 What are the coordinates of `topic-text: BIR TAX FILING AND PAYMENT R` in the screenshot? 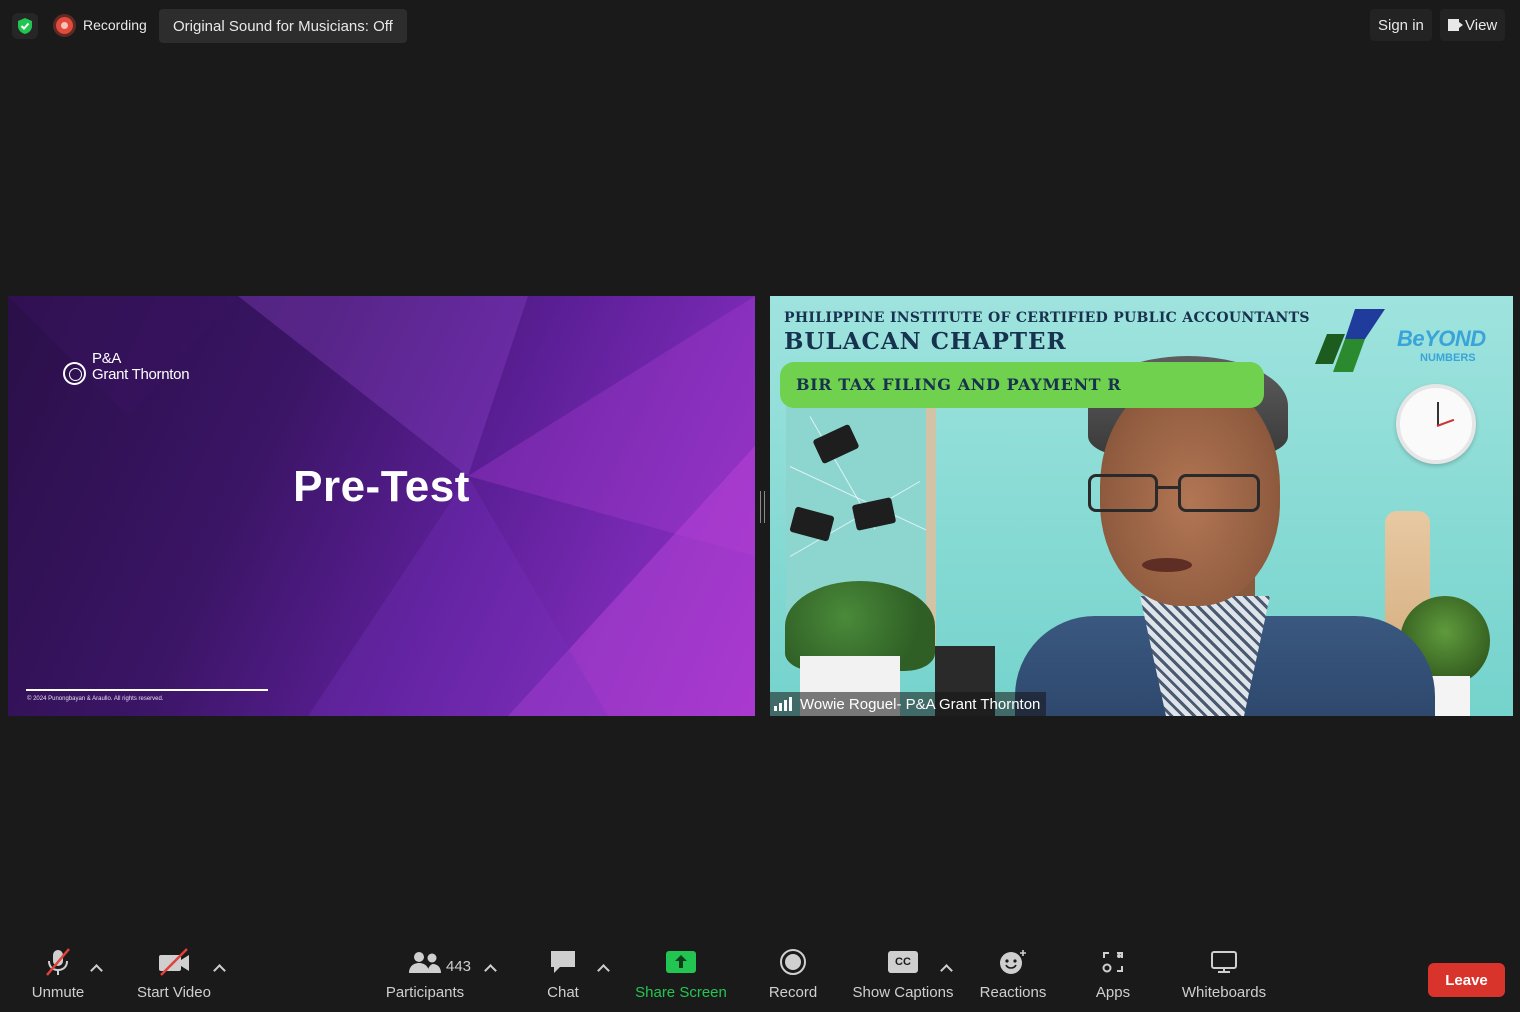 It's located at (959, 384).